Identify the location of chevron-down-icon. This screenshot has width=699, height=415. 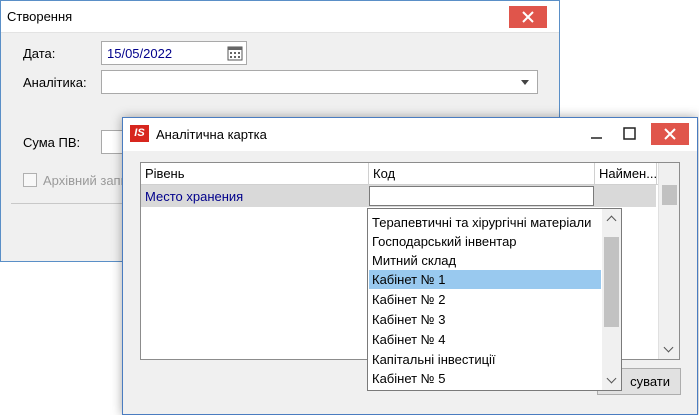
(525, 82).